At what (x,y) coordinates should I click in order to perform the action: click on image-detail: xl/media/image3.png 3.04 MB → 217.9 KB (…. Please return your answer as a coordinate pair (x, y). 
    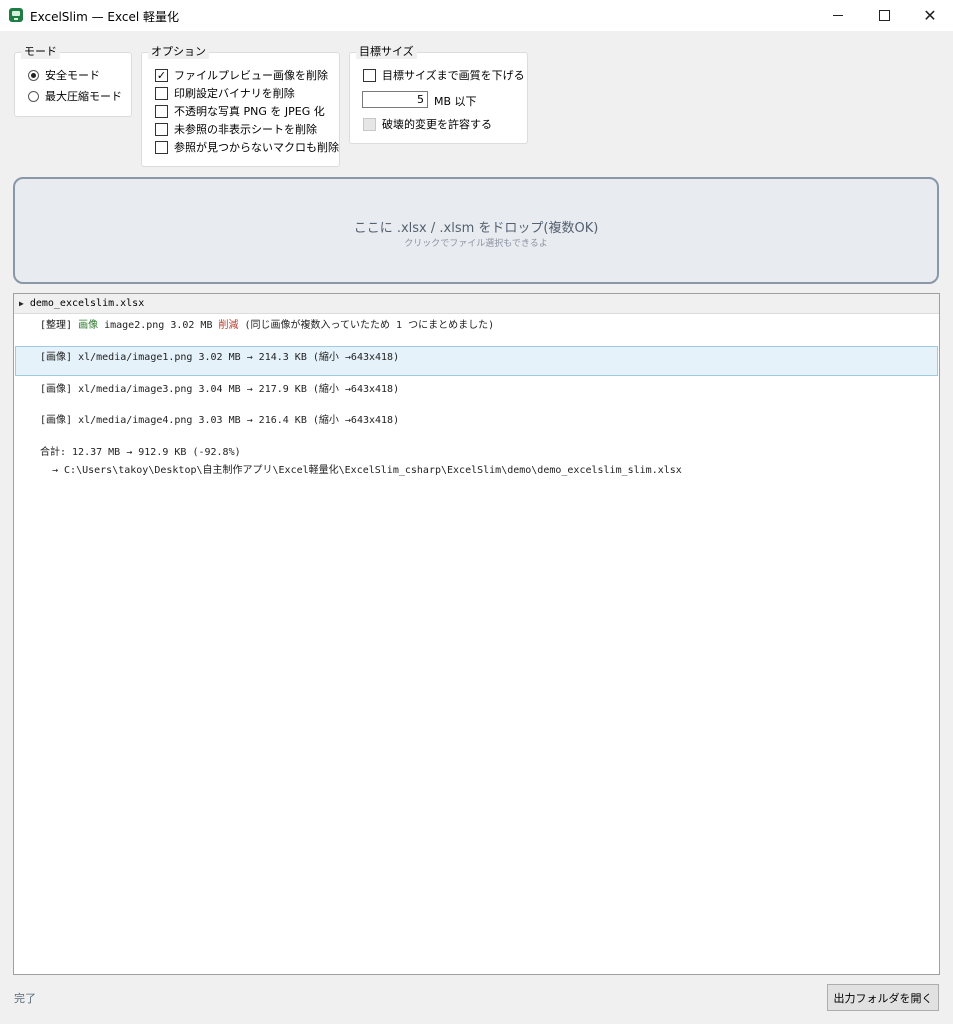
    Looking at the image, I should click on (236, 389).